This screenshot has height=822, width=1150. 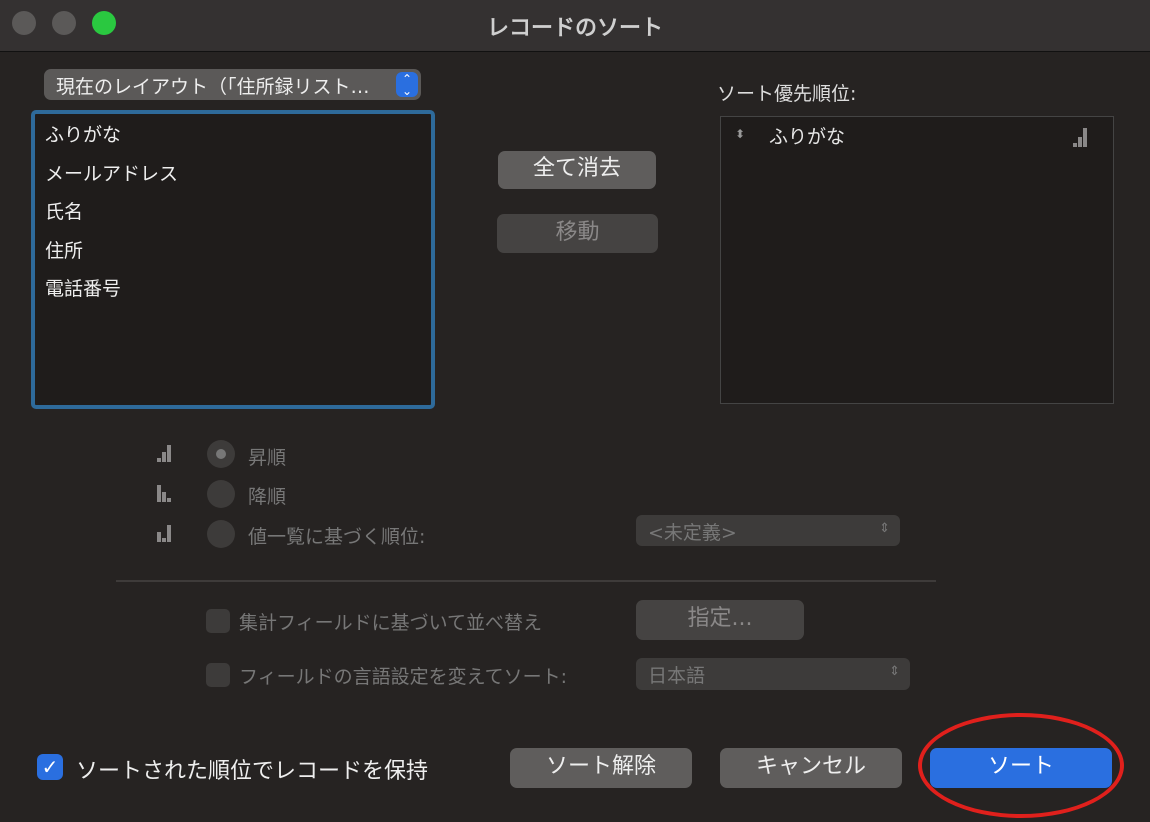 What do you see at coordinates (221, 494) in the screenshot?
I see `descending-radio` at bounding box center [221, 494].